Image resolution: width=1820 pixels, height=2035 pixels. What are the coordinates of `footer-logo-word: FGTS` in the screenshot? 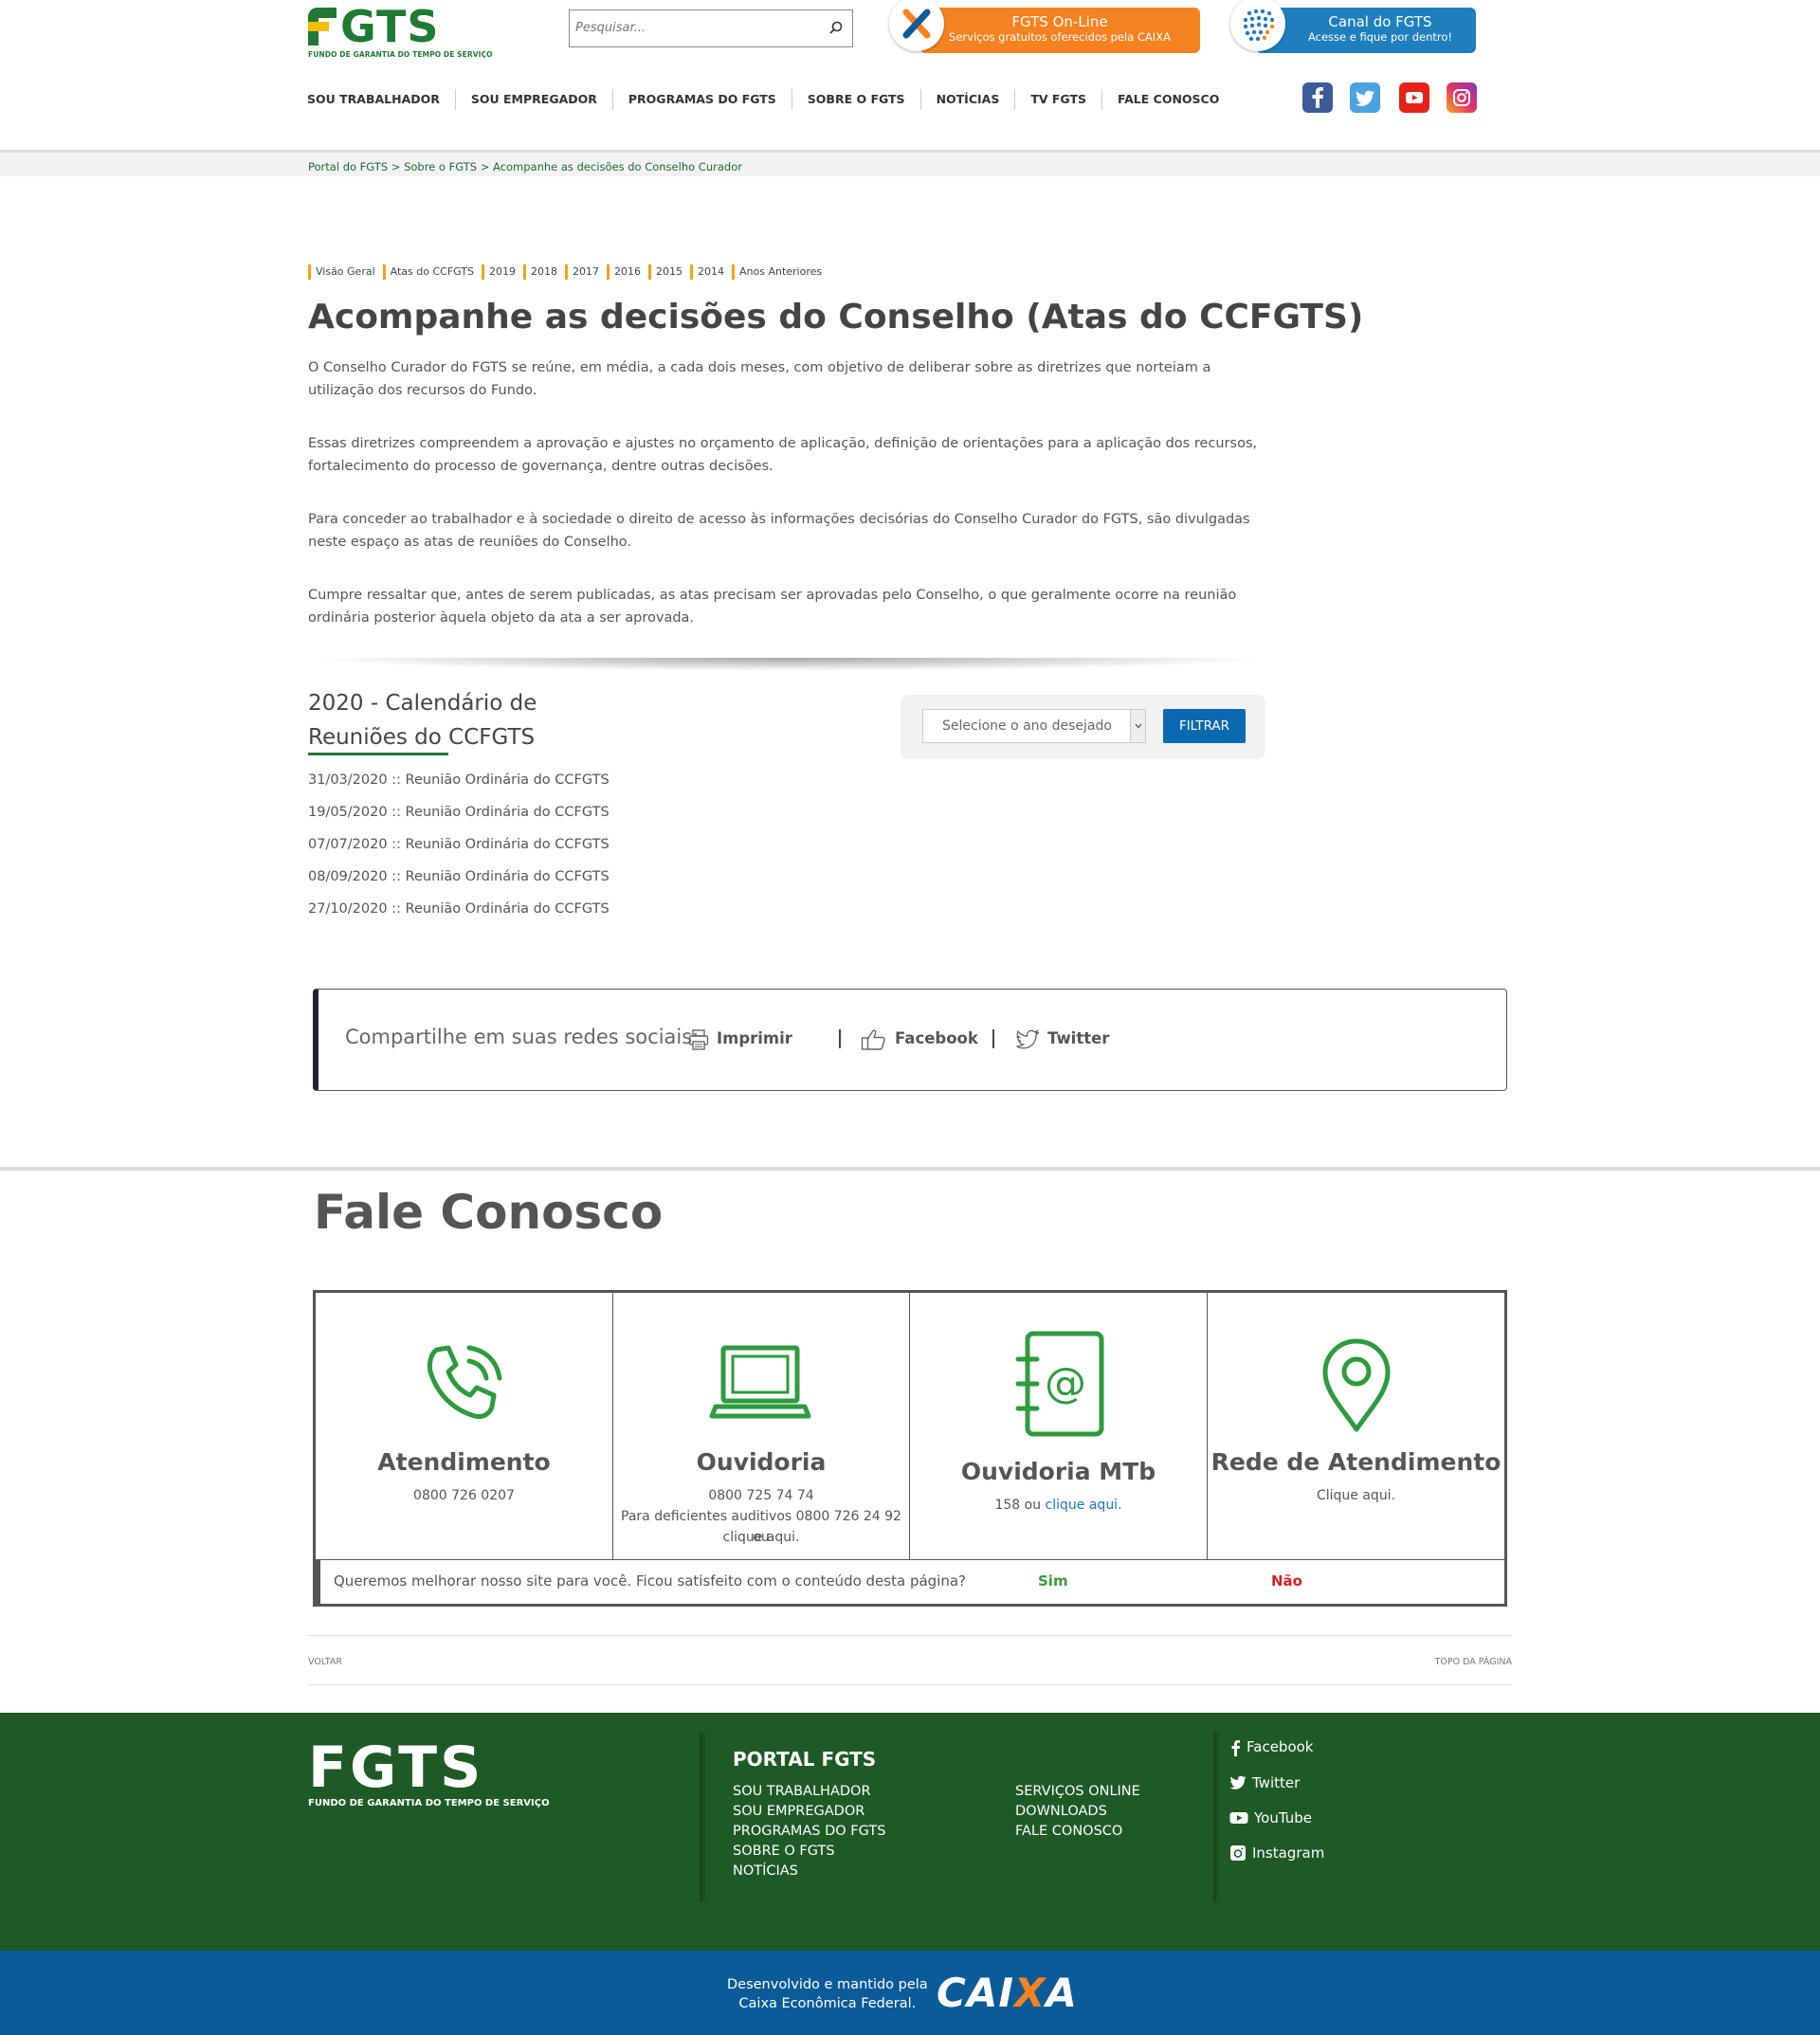 It's located at (396, 1768).